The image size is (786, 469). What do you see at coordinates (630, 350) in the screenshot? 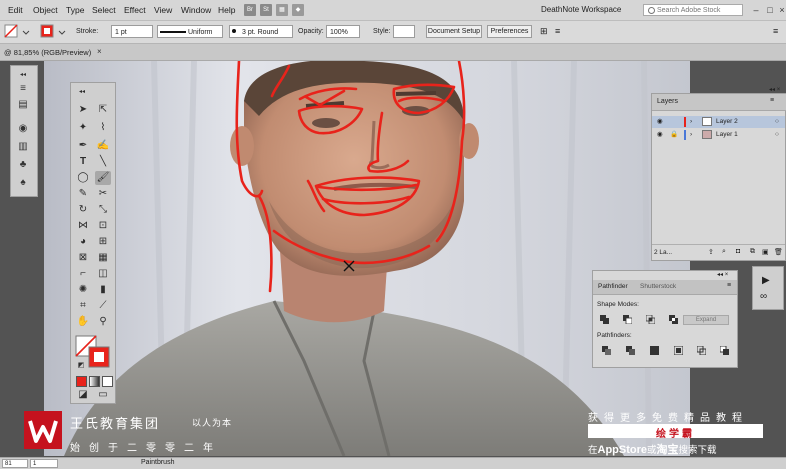
I see `trim-icon` at bounding box center [630, 350].